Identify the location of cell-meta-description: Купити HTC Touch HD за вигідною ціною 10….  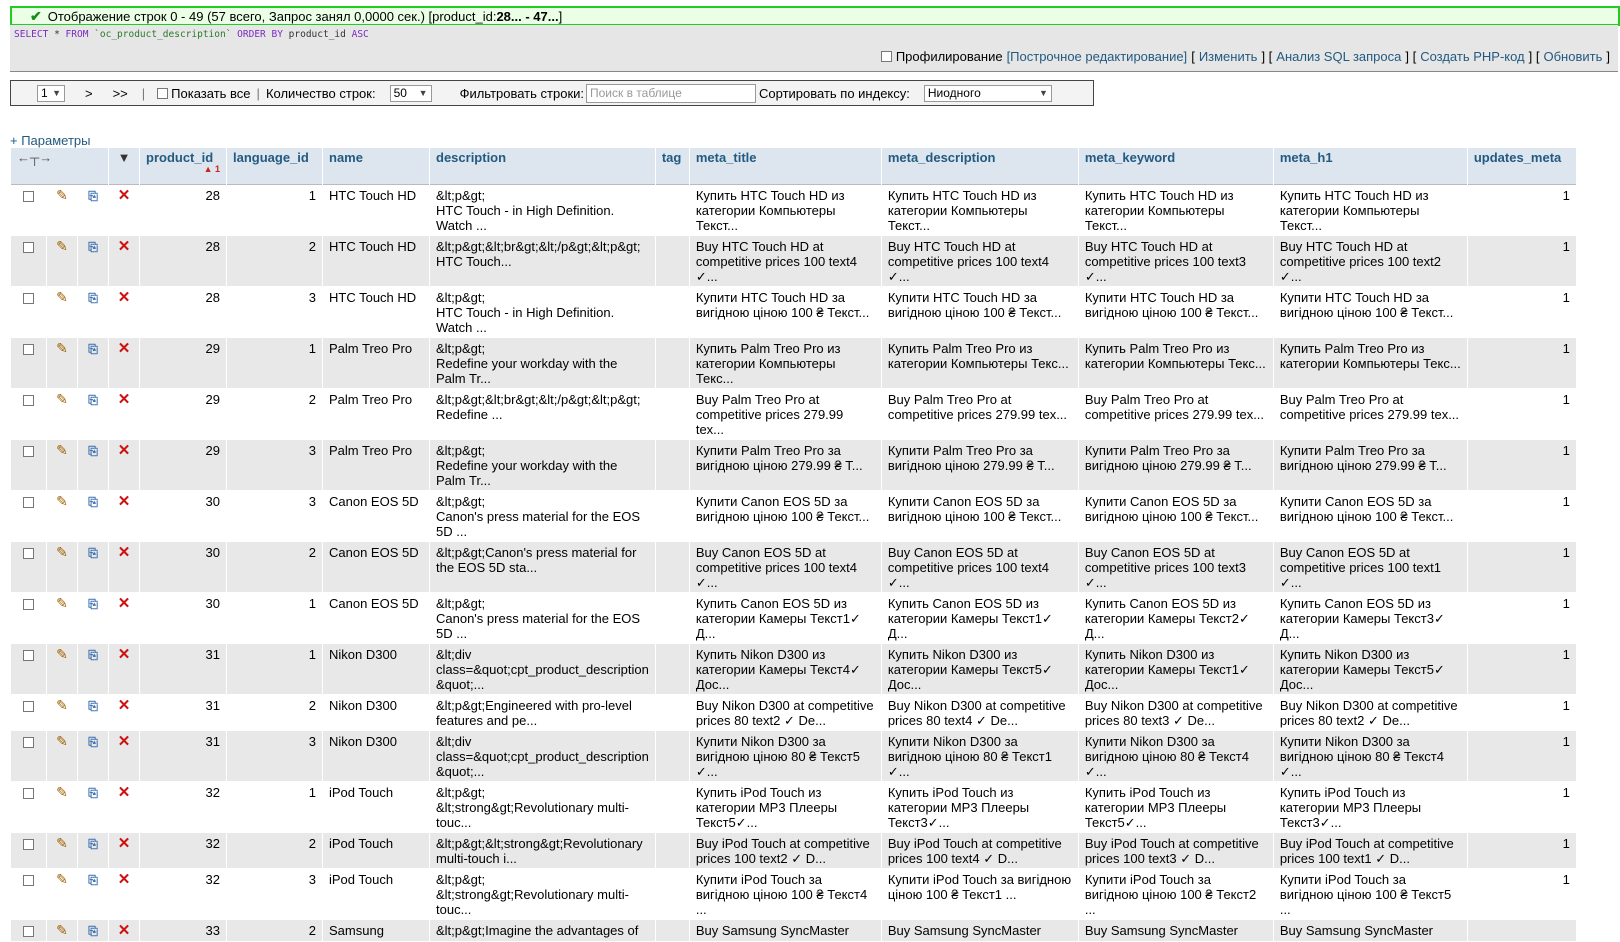
(979, 312).